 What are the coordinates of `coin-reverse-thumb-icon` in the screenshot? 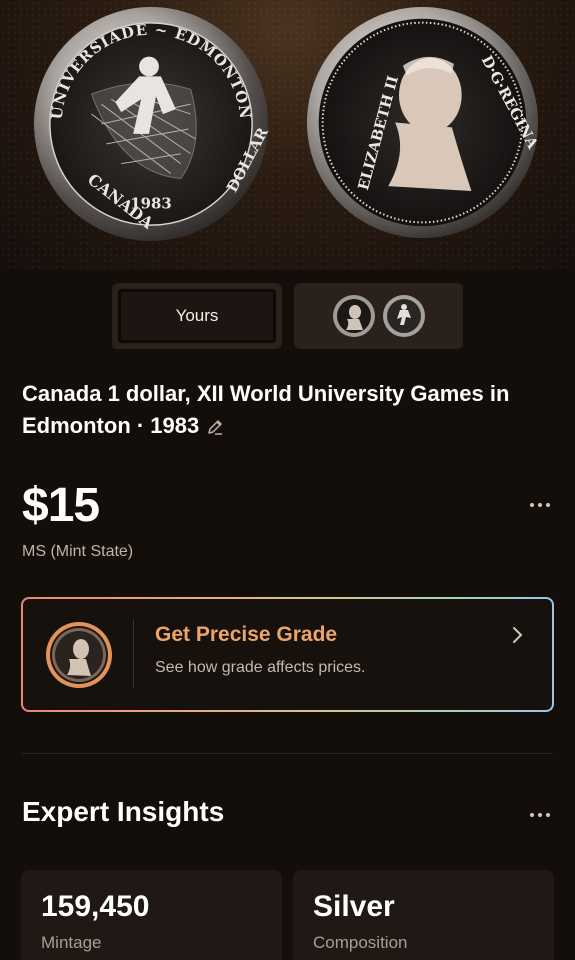 It's located at (403, 316).